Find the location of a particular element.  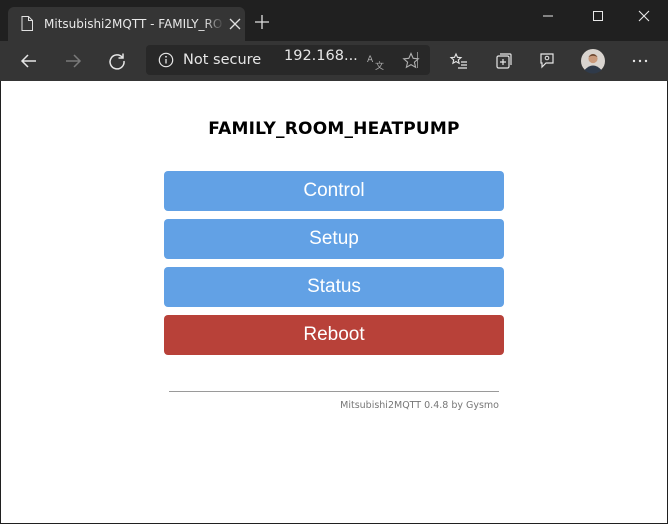

minimize-icon is located at coordinates (548, 16).